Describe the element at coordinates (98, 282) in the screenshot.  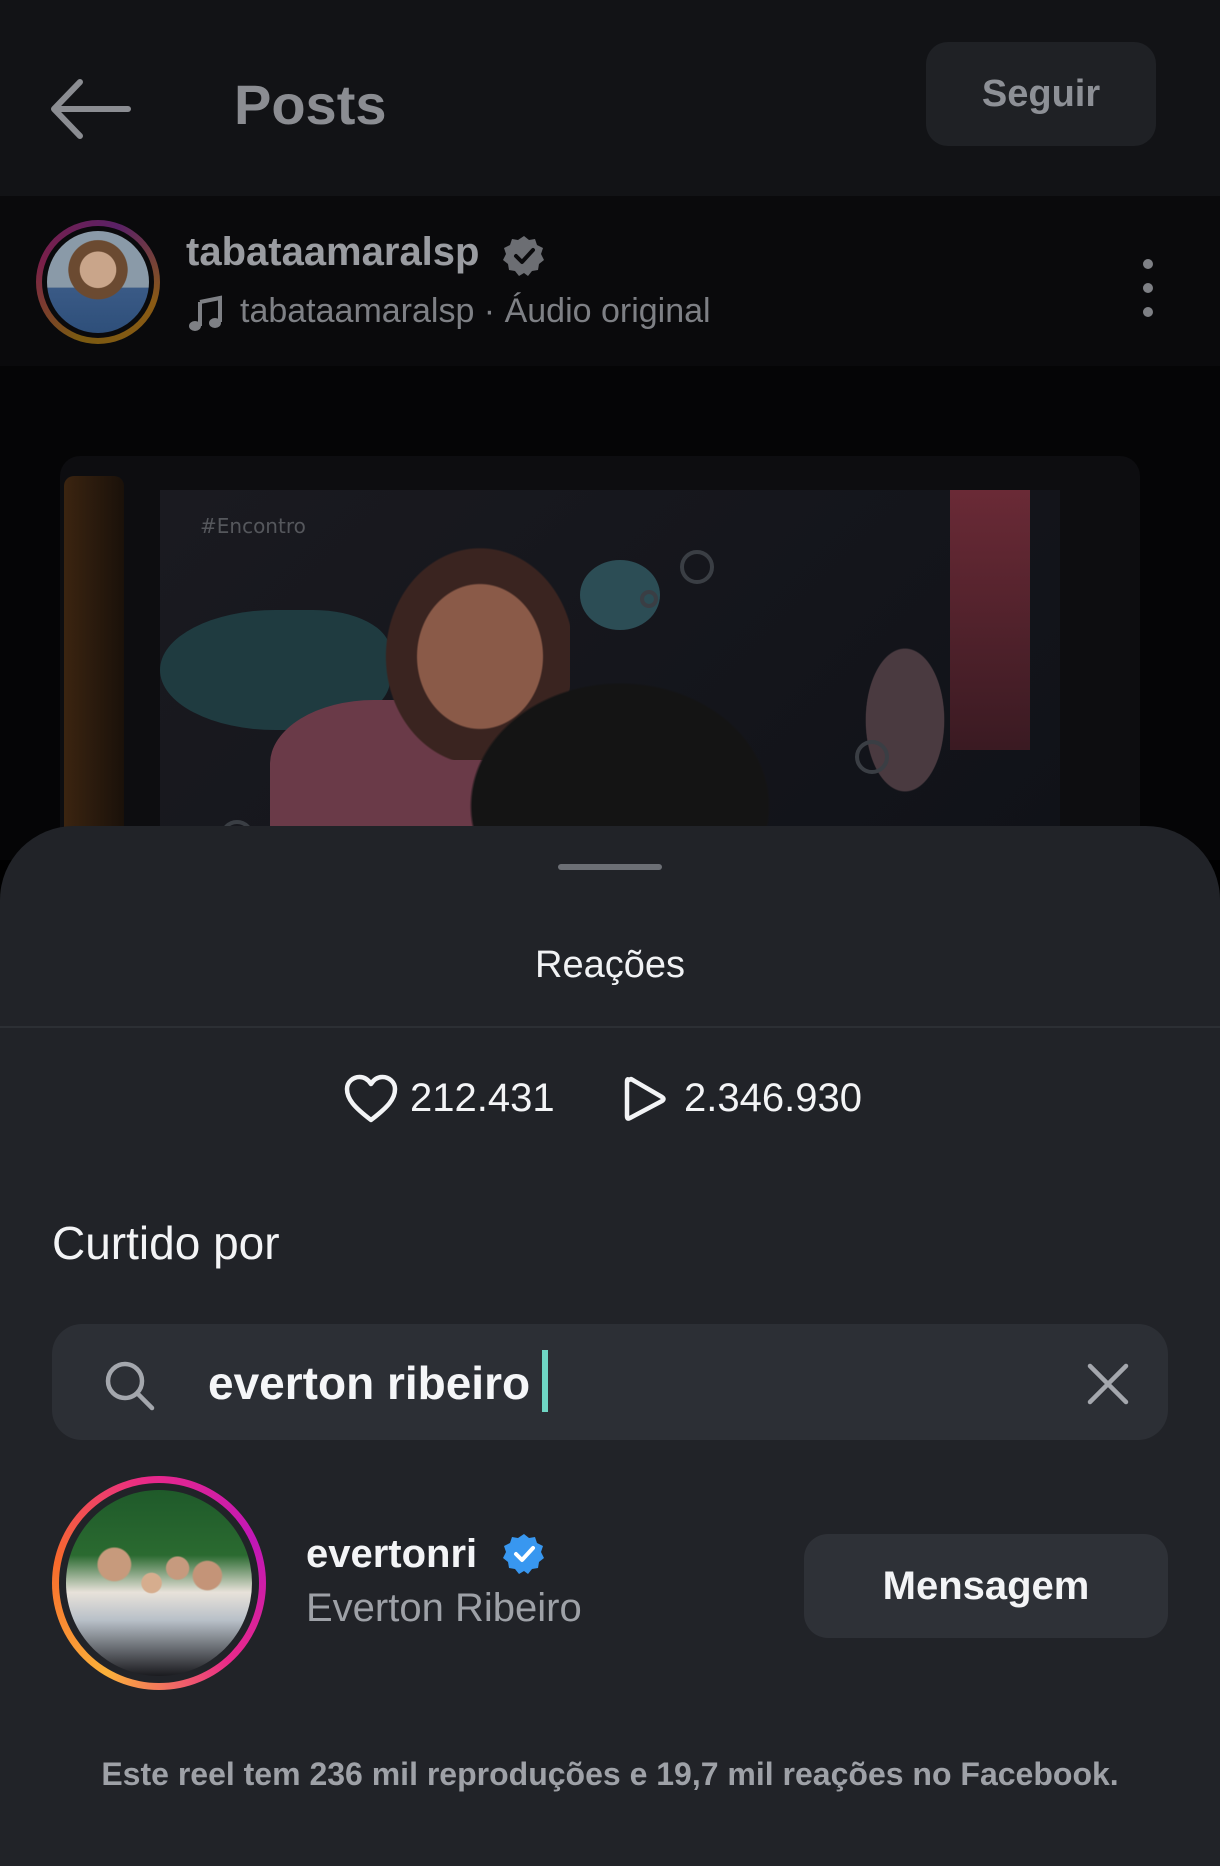
I see `post-author-avatar` at that location.